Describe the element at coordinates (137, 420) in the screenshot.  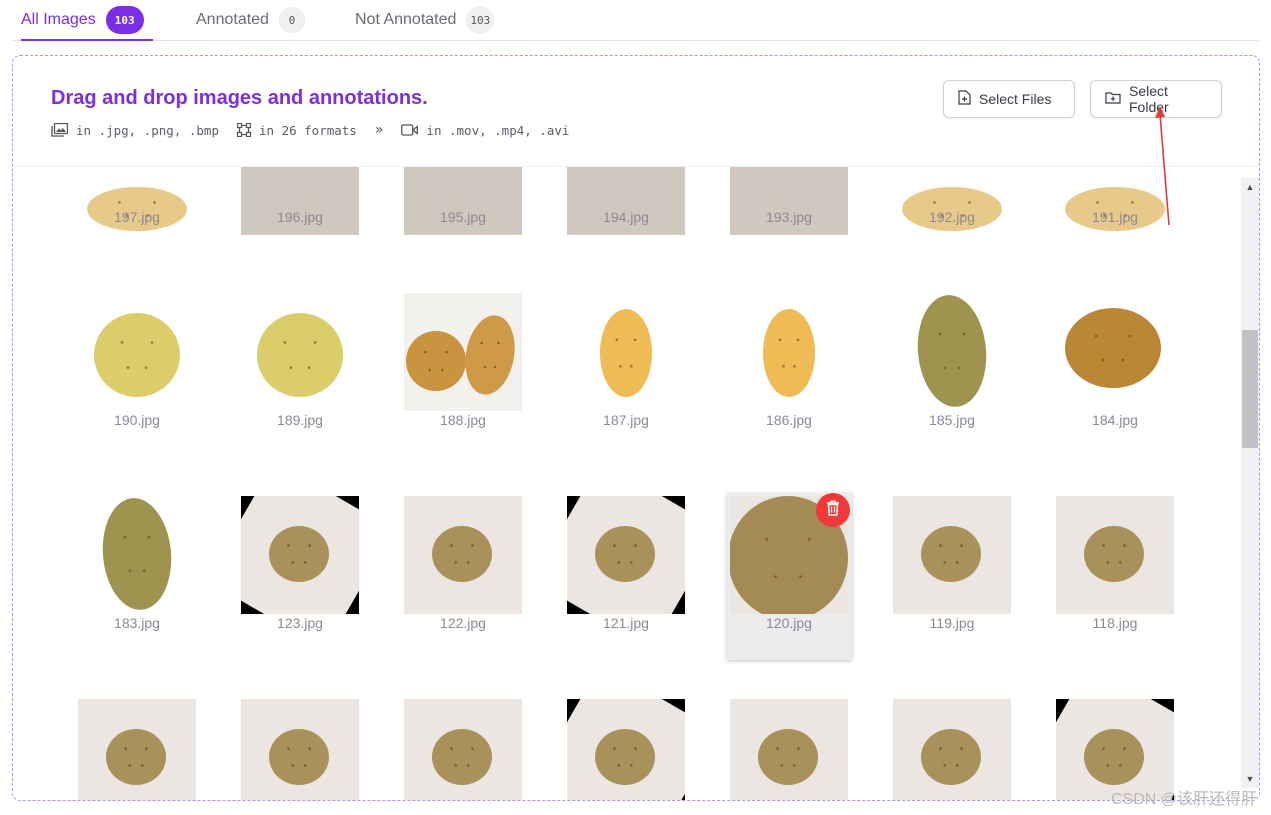
I see `image-filename: 190.jpg` at that location.